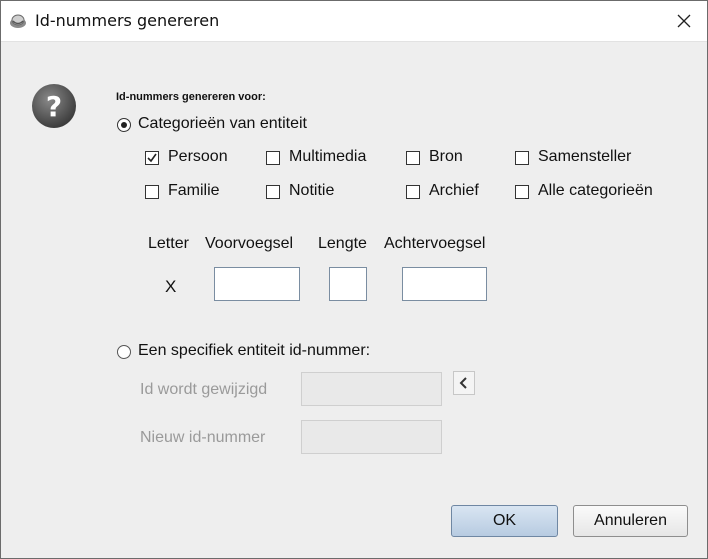 The height and width of the screenshot is (559, 708). Describe the element at coordinates (194, 191) in the screenshot. I see `checkbox-familie-label: Familie` at that location.